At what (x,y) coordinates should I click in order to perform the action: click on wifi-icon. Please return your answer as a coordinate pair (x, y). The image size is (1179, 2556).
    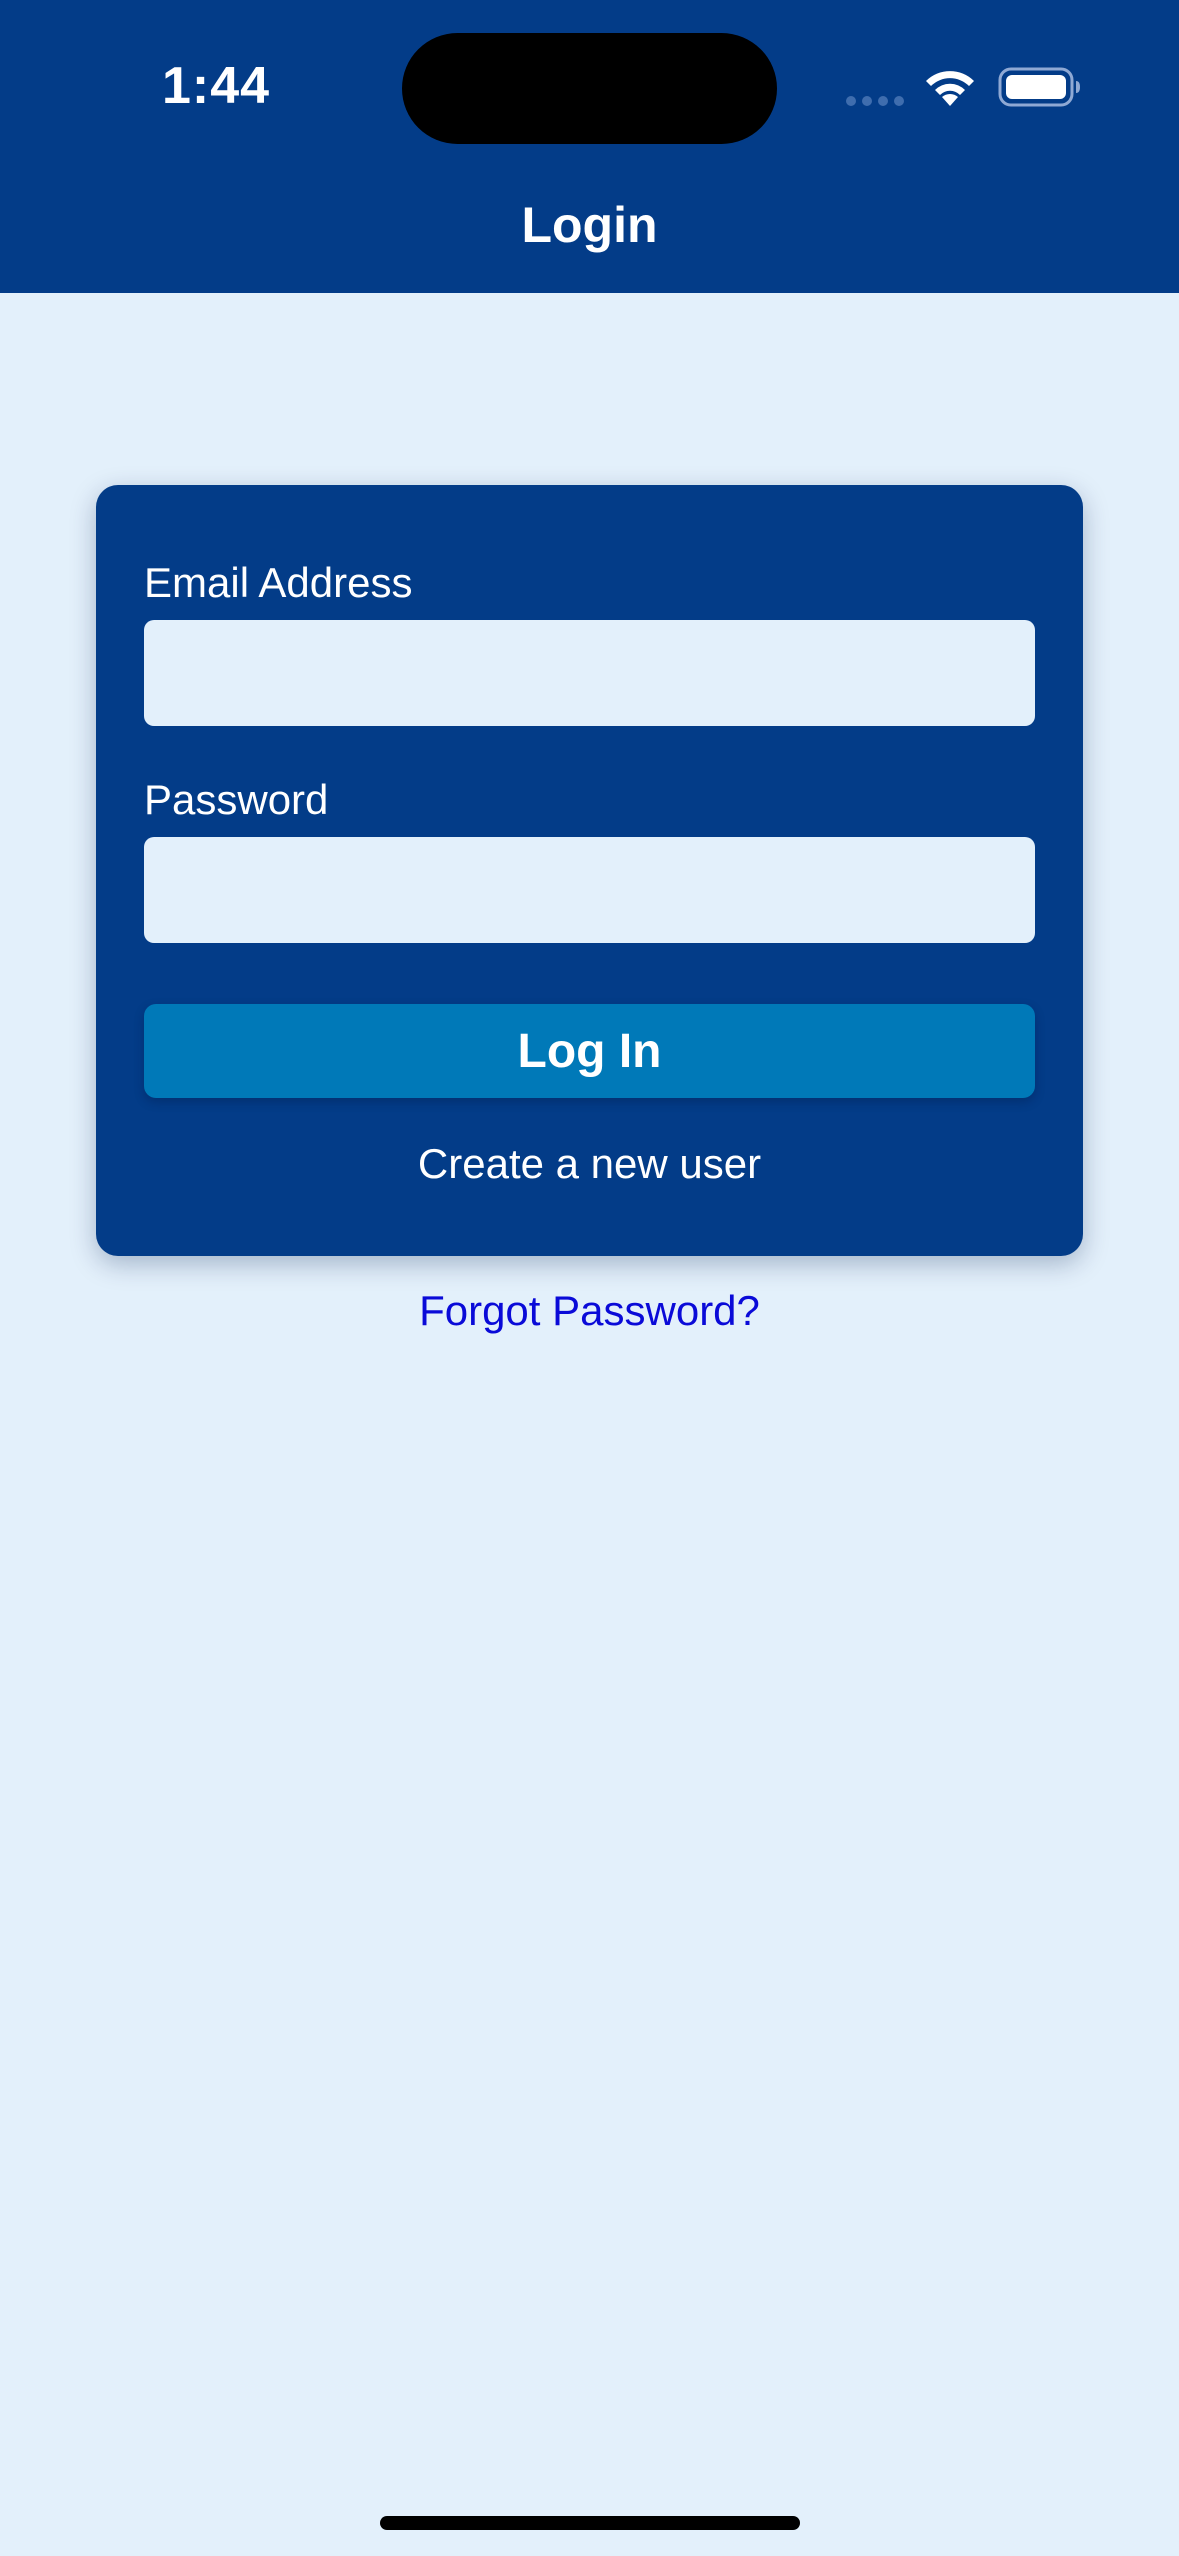
    Looking at the image, I should click on (950, 88).